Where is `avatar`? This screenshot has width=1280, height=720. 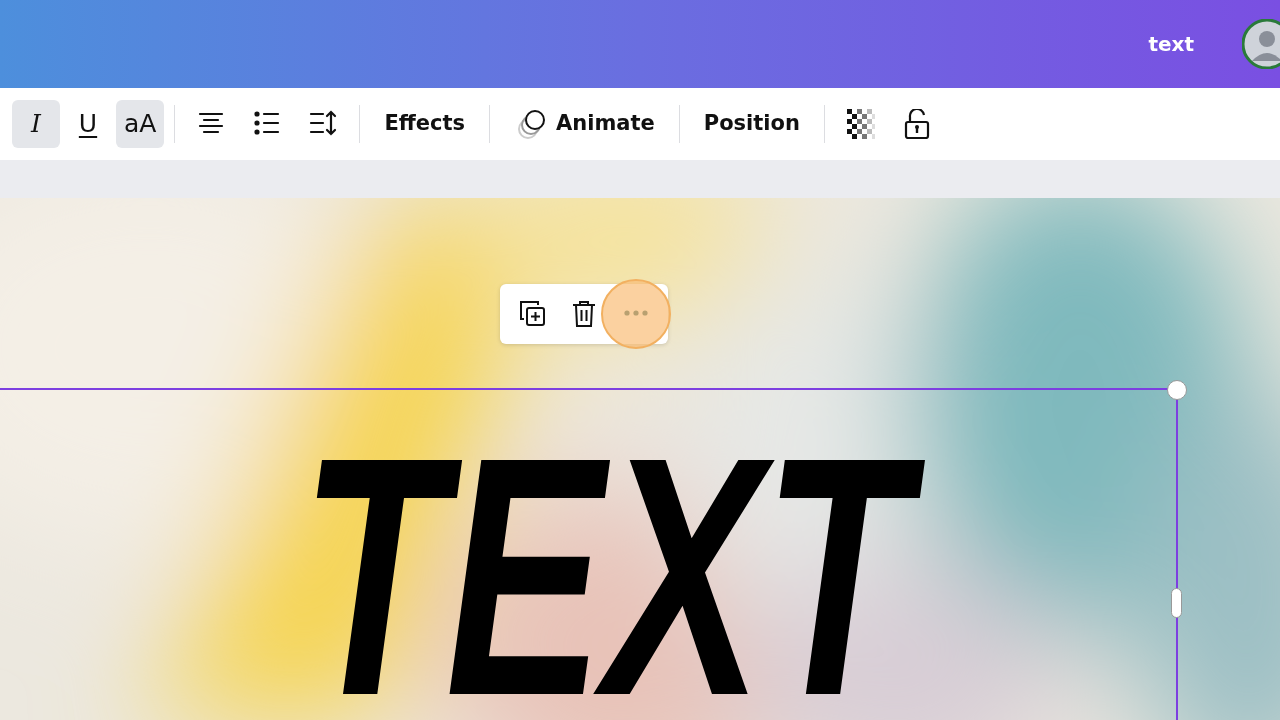
avatar is located at coordinates (1261, 44).